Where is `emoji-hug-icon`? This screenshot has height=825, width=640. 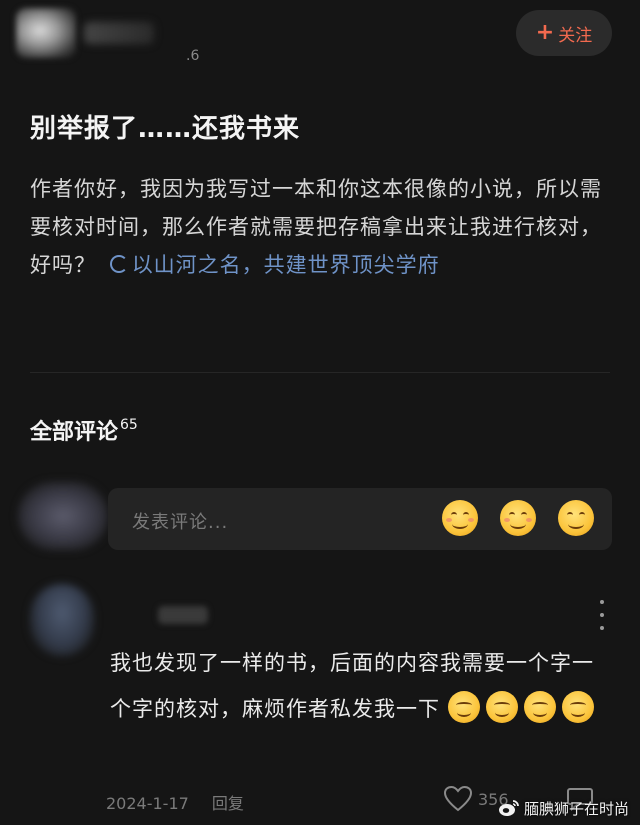
emoji-hug-icon is located at coordinates (518, 518).